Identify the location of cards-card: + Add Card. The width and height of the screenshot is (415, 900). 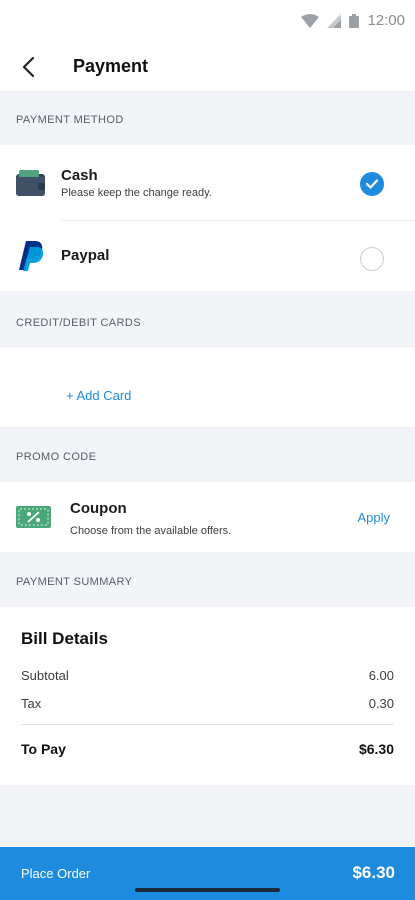
(207, 387).